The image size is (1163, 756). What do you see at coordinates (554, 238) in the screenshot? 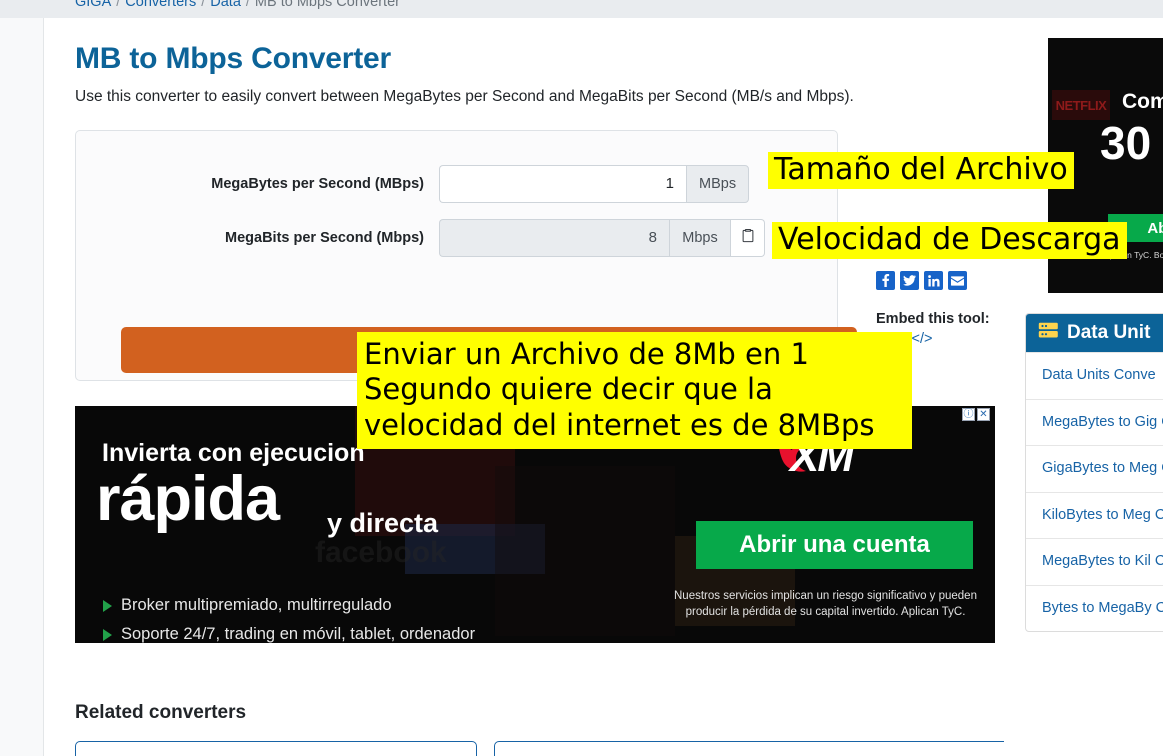
I see `mbit-output: 8` at bounding box center [554, 238].